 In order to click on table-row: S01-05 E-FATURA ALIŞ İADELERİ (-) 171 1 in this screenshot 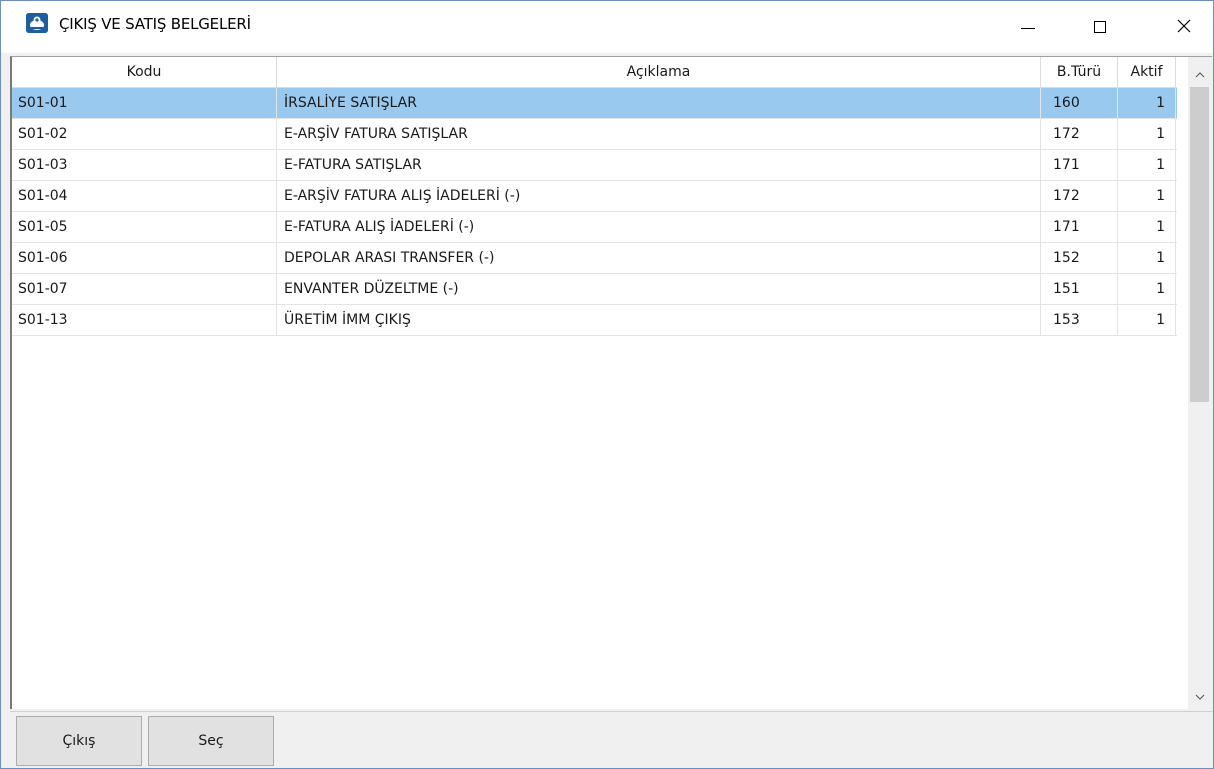, I will do `click(594, 227)`.